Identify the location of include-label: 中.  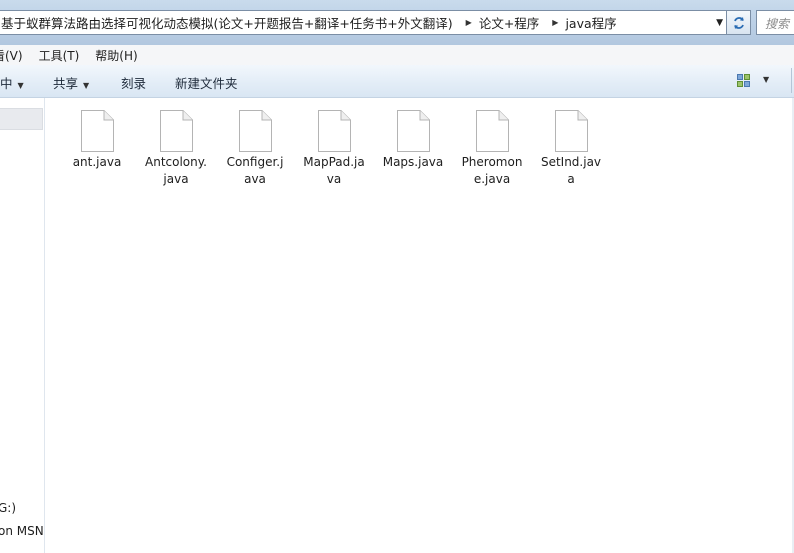
(6, 83).